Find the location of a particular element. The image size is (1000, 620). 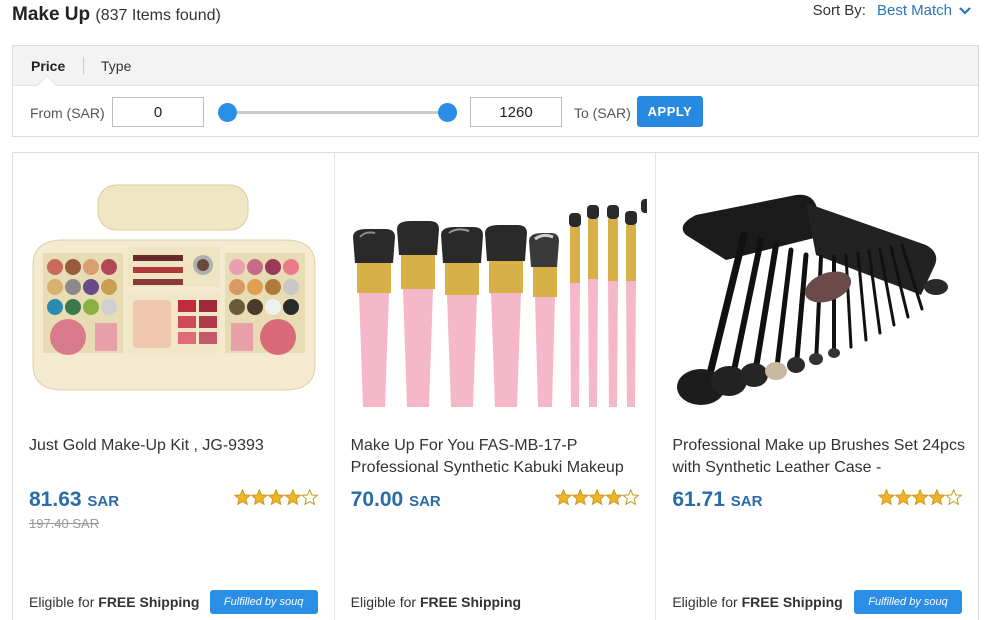

sort-label: Sort By: is located at coordinates (839, 10).